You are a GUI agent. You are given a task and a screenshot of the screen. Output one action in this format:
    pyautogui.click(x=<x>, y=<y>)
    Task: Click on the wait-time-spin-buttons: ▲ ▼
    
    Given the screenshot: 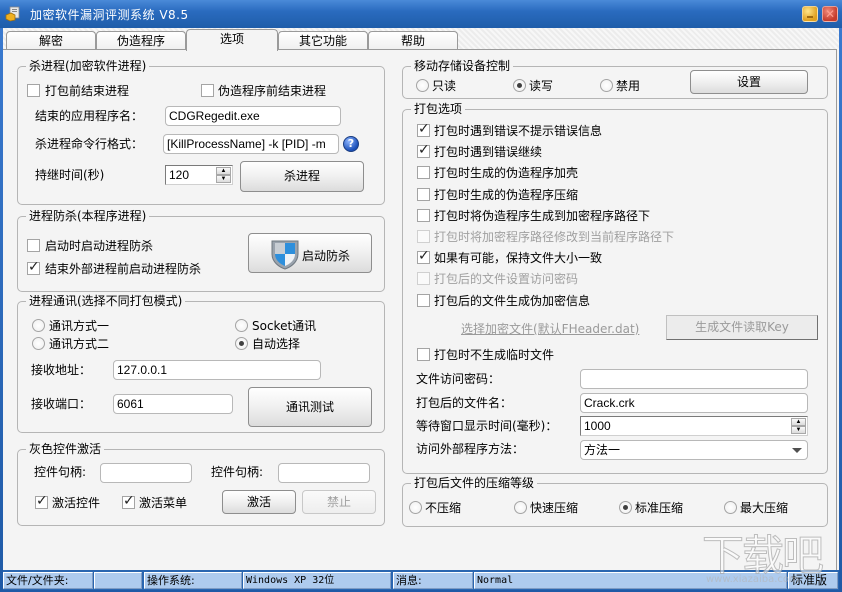 What is the action you would take?
    pyautogui.click(x=798, y=426)
    